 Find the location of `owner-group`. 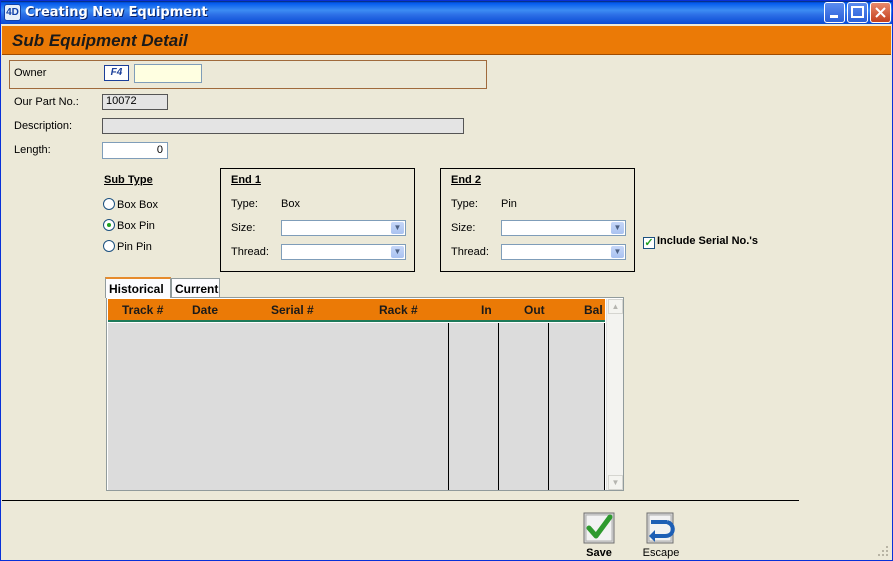

owner-group is located at coordinates (248, 74).